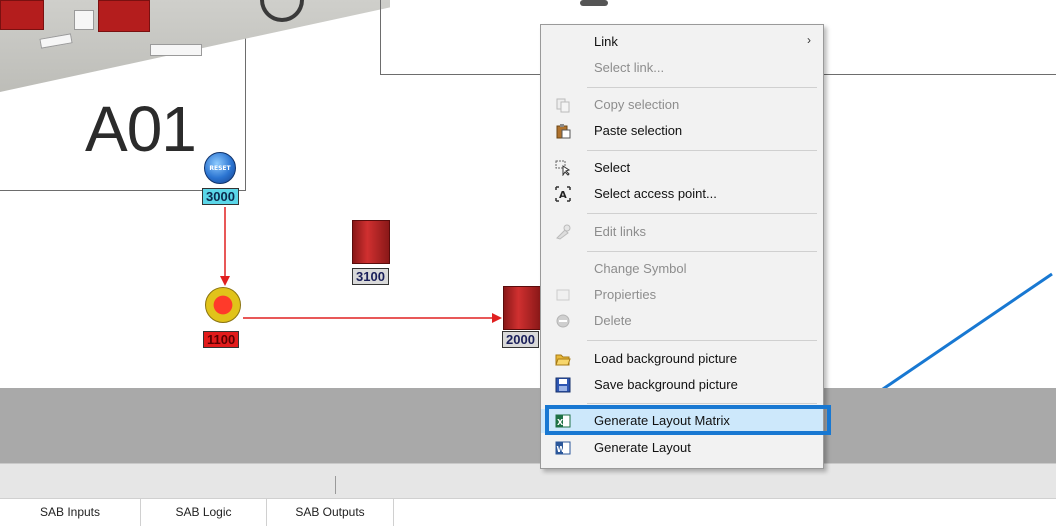 This screenshot has width=1056, height=527. What do you see at coordinates (625, 294) in the screenshot?
I see `menu-item-label: Propierties` at bounding box center [625, 294].